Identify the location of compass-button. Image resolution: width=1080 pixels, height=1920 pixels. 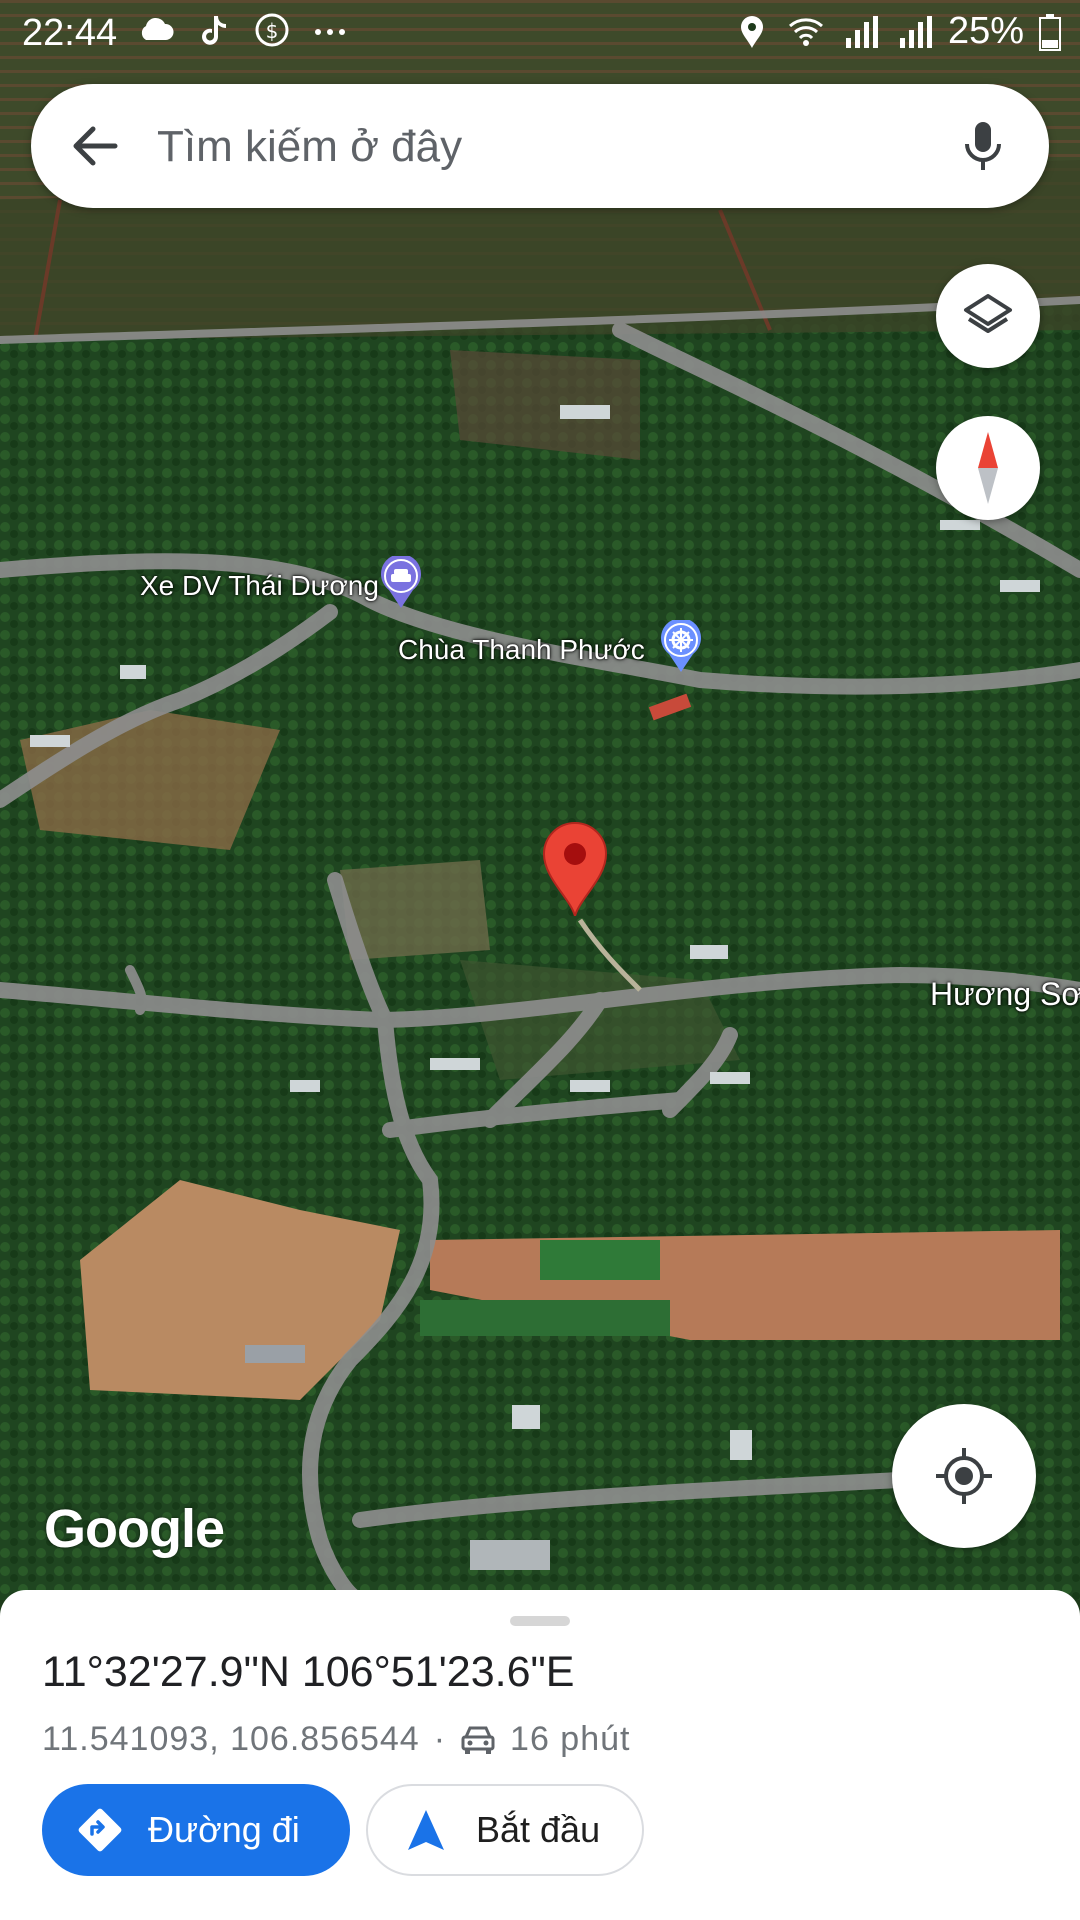
(988, 468).